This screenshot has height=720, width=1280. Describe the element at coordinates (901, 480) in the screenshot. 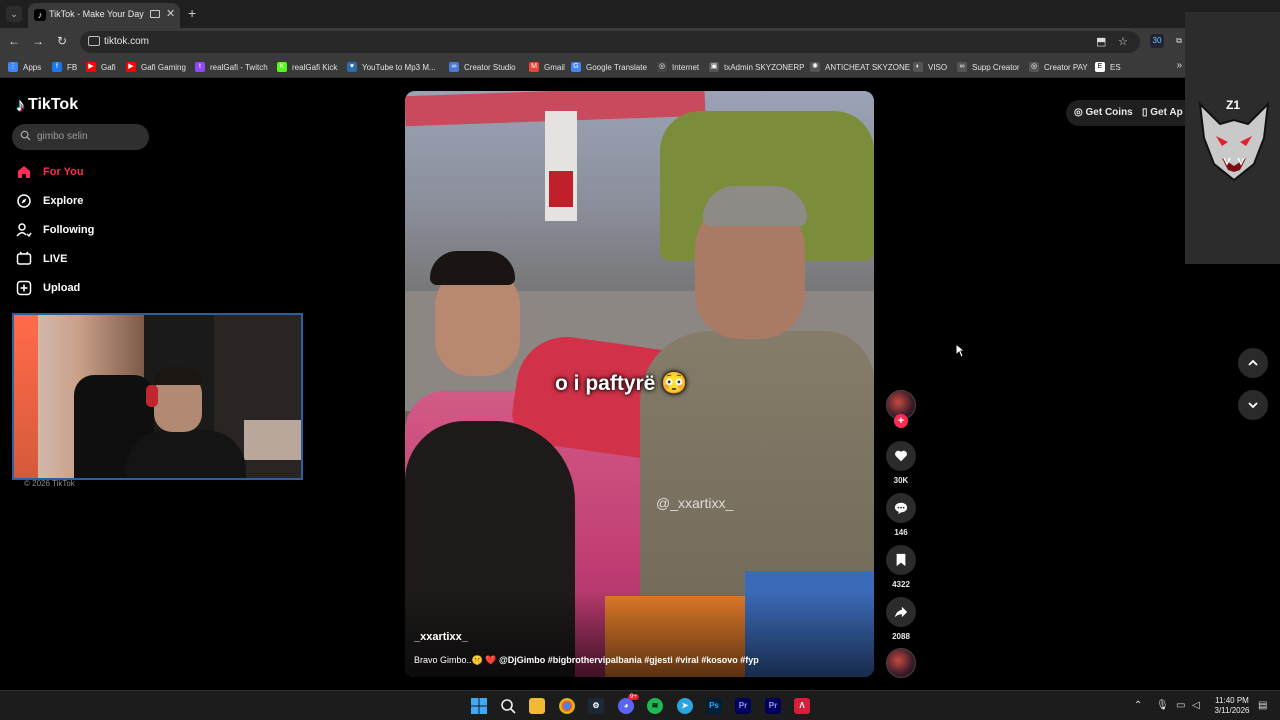

I see `like-count: 30K` at that location.